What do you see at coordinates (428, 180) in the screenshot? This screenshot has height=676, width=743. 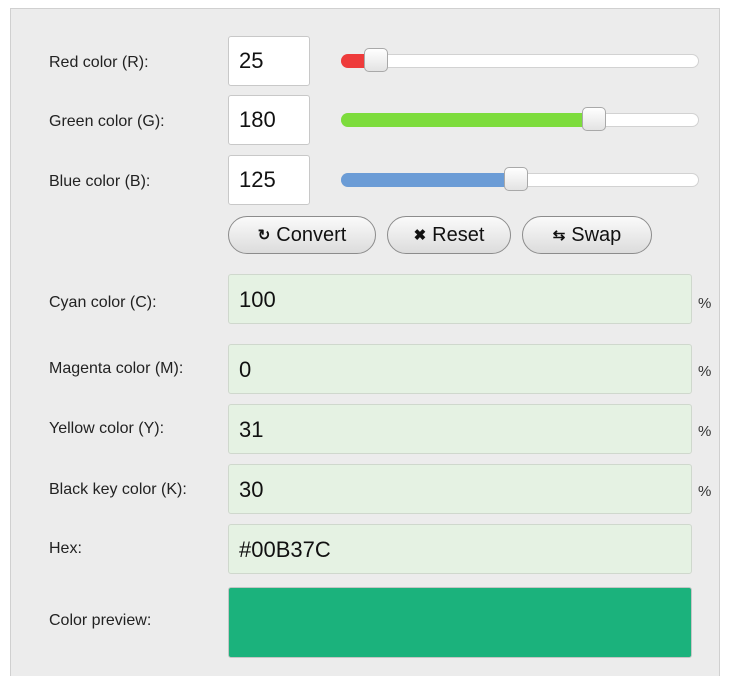 I see `blue-slider-fill` at bounding box center [428, 180].